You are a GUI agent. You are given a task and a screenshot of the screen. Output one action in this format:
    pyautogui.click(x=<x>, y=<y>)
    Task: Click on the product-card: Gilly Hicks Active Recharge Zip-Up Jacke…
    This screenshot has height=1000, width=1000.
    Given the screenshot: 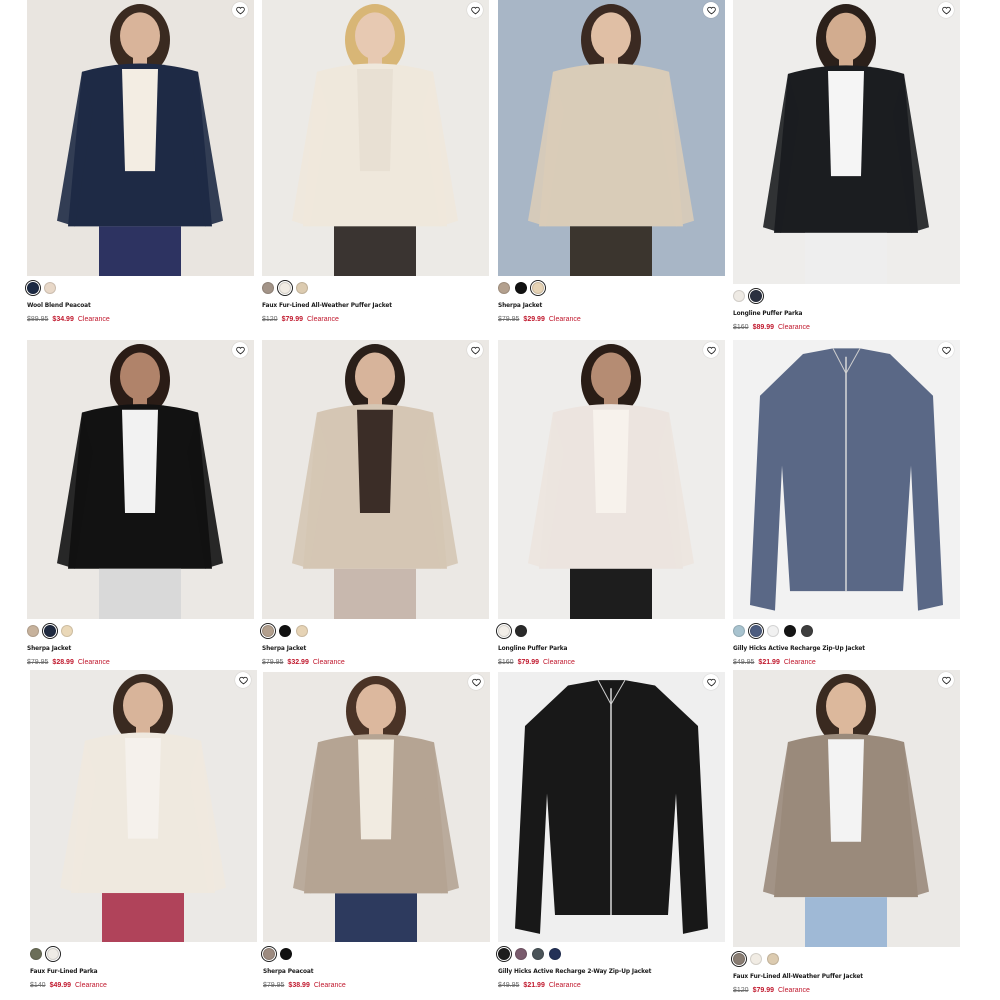 What is the action you would take?
    pyautogui.click(x=846, y=506)
    